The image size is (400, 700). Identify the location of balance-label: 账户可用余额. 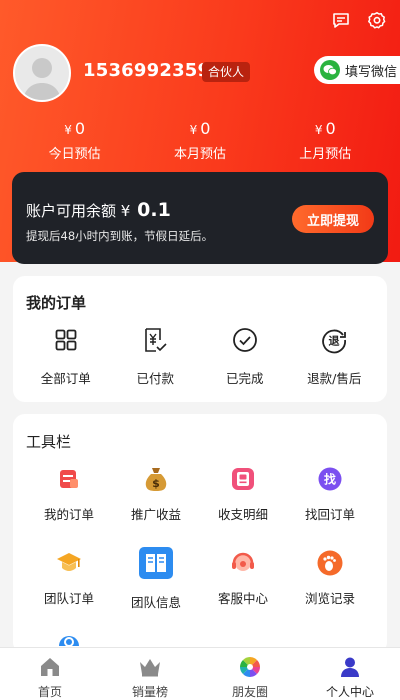
(71, 211).